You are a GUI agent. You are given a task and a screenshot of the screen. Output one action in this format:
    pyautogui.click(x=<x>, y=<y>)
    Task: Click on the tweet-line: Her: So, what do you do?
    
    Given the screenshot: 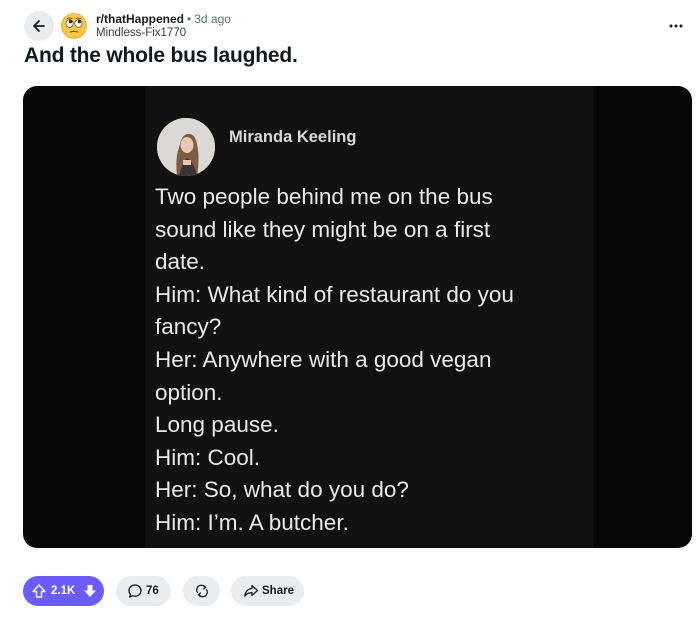 What is the action you would take?
    pyautogui.click(x=282, y=490)
    